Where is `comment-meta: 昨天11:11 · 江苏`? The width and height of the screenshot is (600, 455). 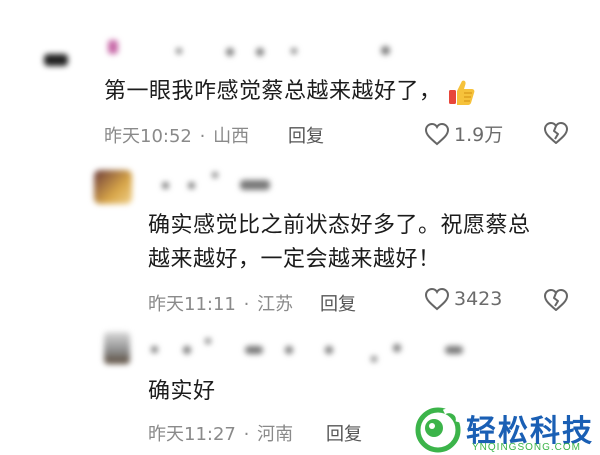
comment-meta: 昨天11:11 · 江苏 is located at coordinates (220, 303).